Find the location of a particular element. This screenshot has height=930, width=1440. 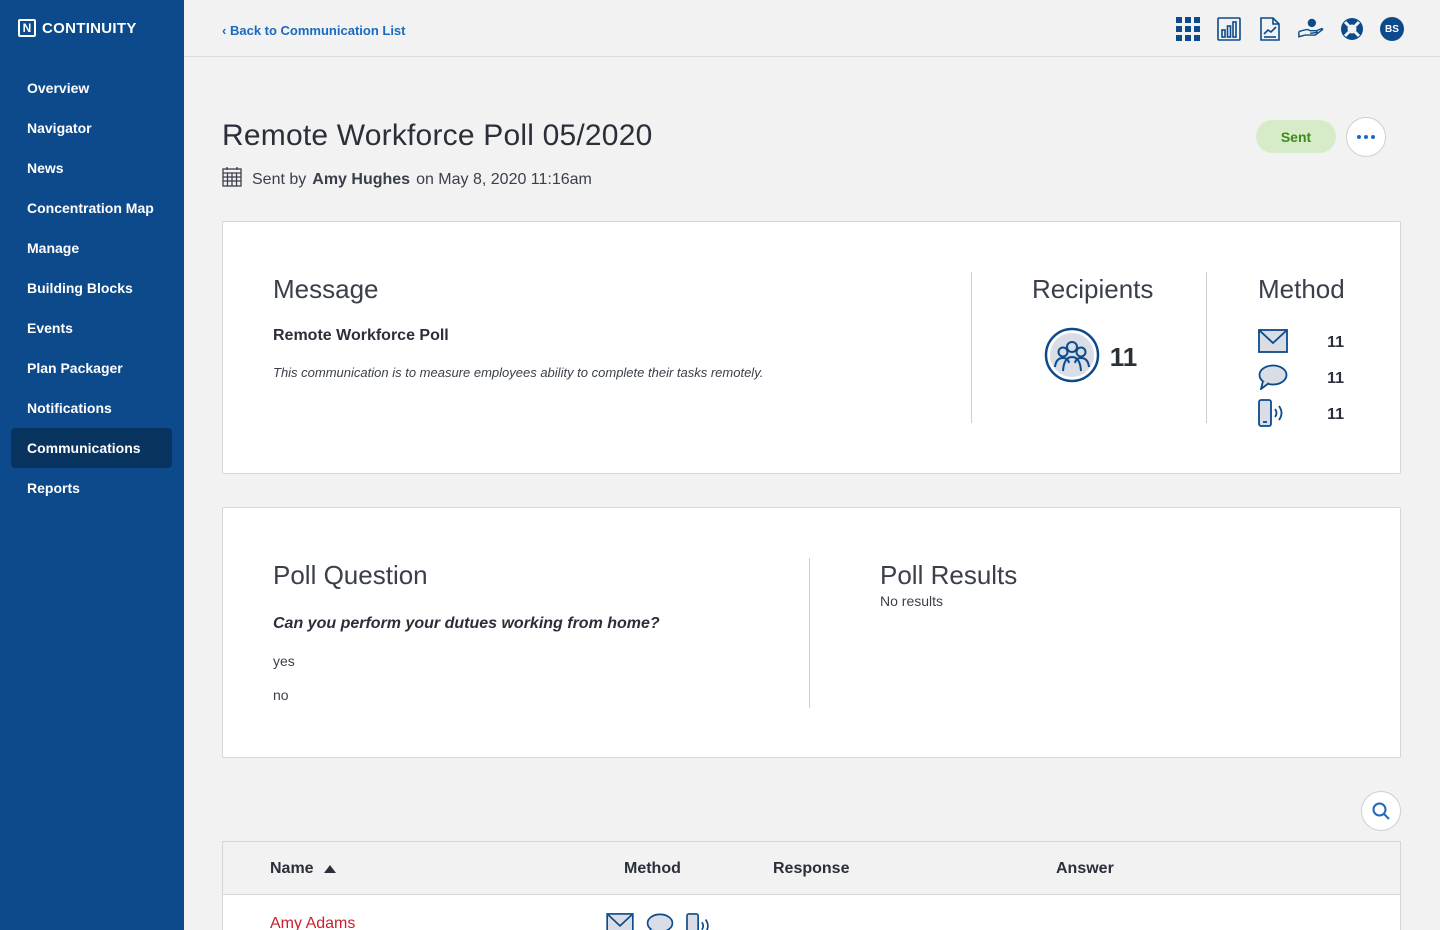

recipients-section: Recipients 11 is located at coordinates (1093, 331).